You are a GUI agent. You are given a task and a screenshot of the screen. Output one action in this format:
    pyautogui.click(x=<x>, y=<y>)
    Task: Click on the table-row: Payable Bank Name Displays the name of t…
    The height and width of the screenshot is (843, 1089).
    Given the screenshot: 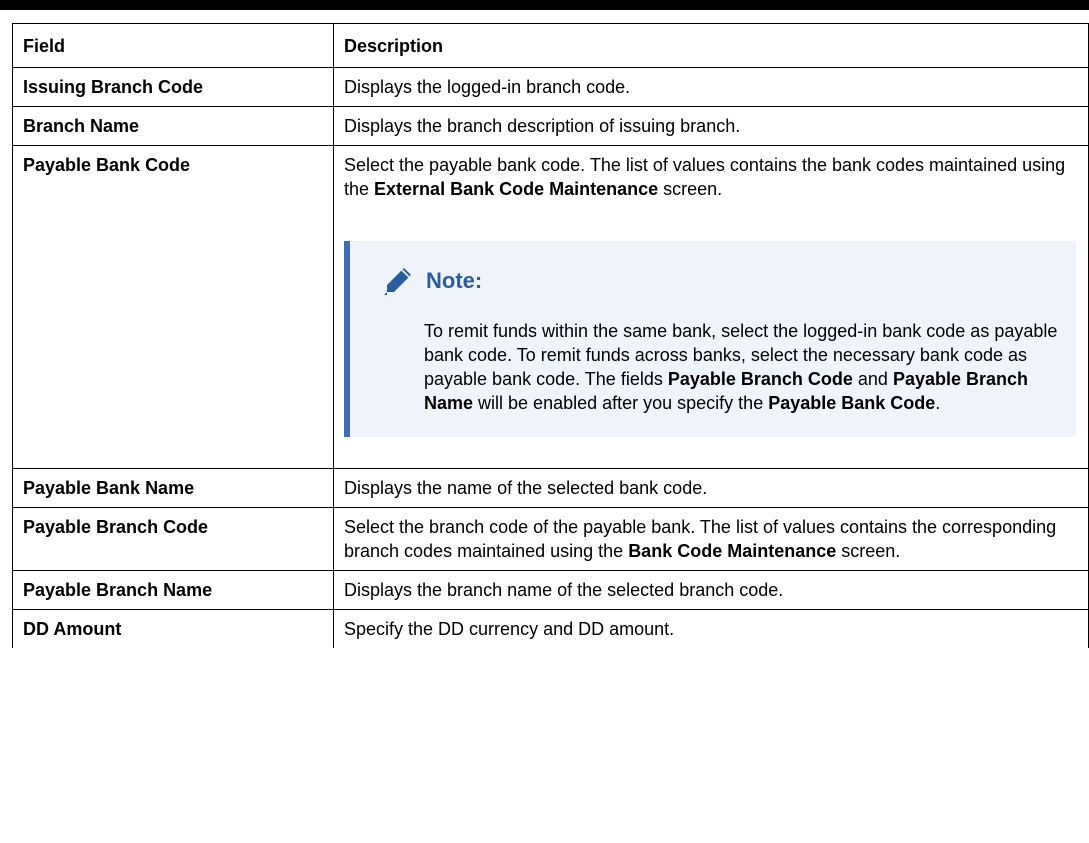 What is the action you would take?
    pyautogui.click(x=550, y=488)
    